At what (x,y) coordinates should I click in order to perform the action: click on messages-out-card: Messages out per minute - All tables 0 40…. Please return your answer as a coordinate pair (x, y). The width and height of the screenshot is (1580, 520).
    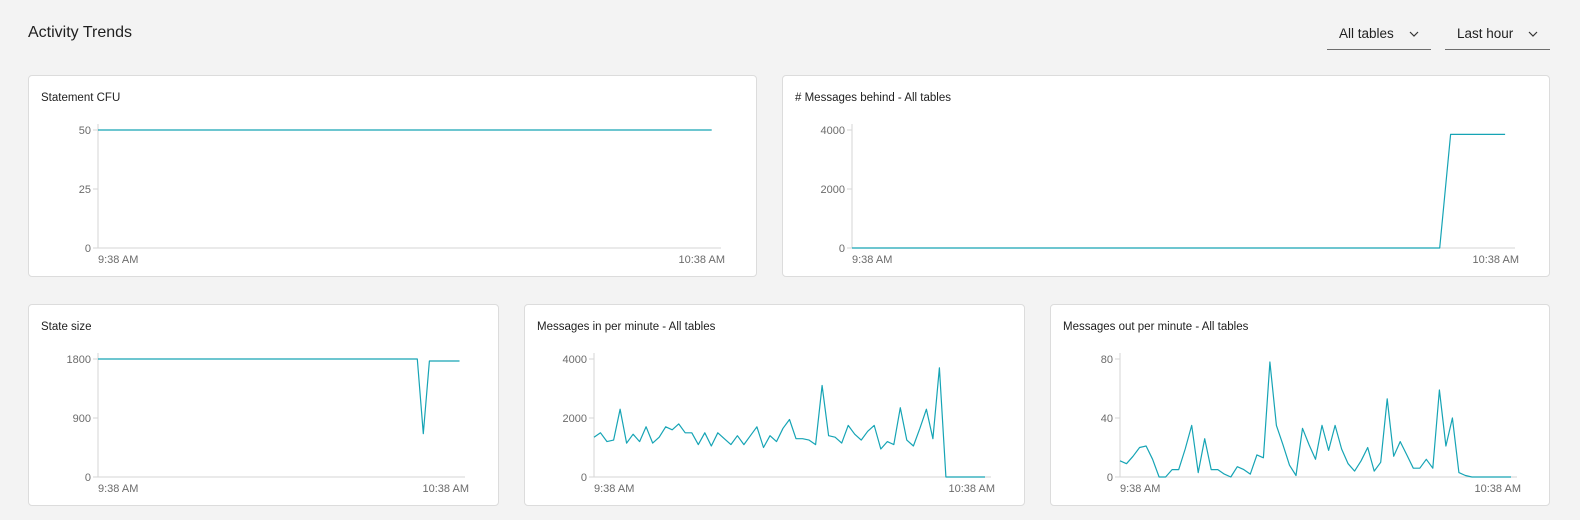
    Looking at the image, I should click on (1300, 405).